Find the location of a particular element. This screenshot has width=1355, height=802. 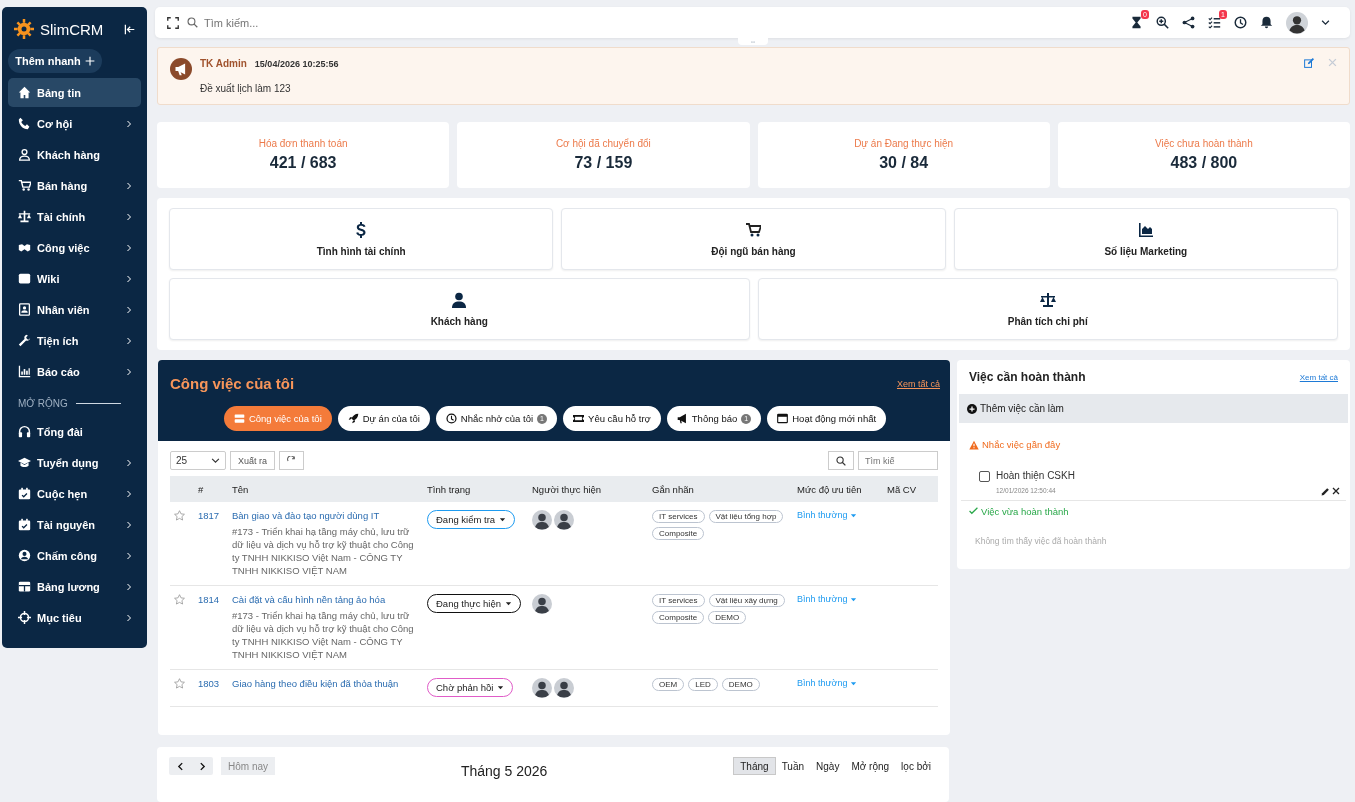

shortcut-card: Phân tích chi phí is located at coordinates (1047, 309).